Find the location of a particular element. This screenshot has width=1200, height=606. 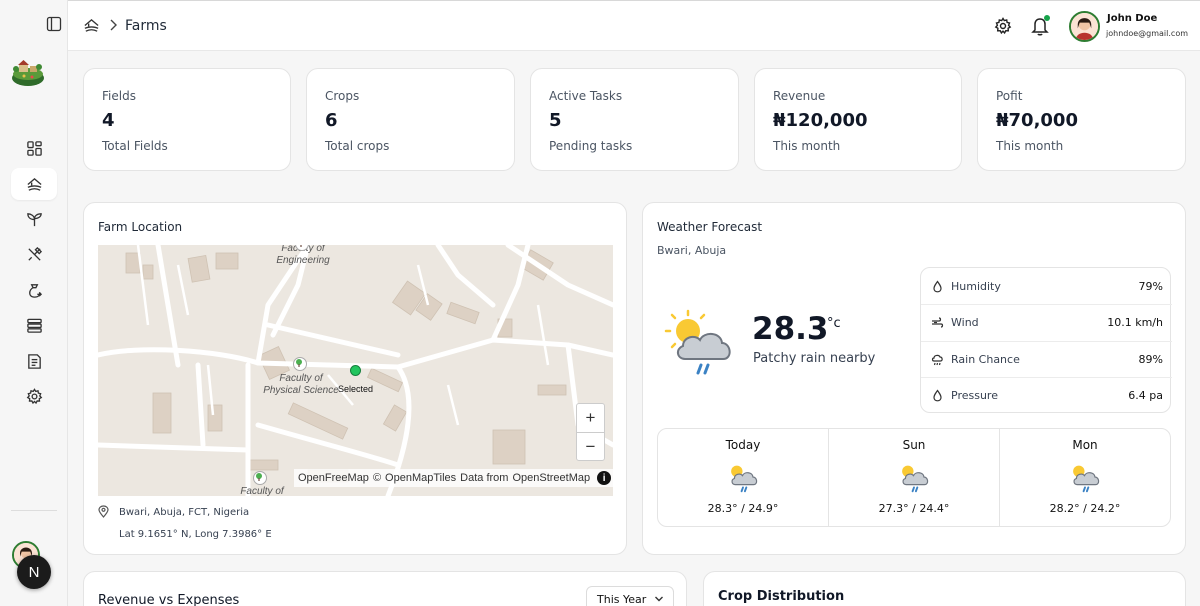

sidebar: N is located at coordinates (34, 303).